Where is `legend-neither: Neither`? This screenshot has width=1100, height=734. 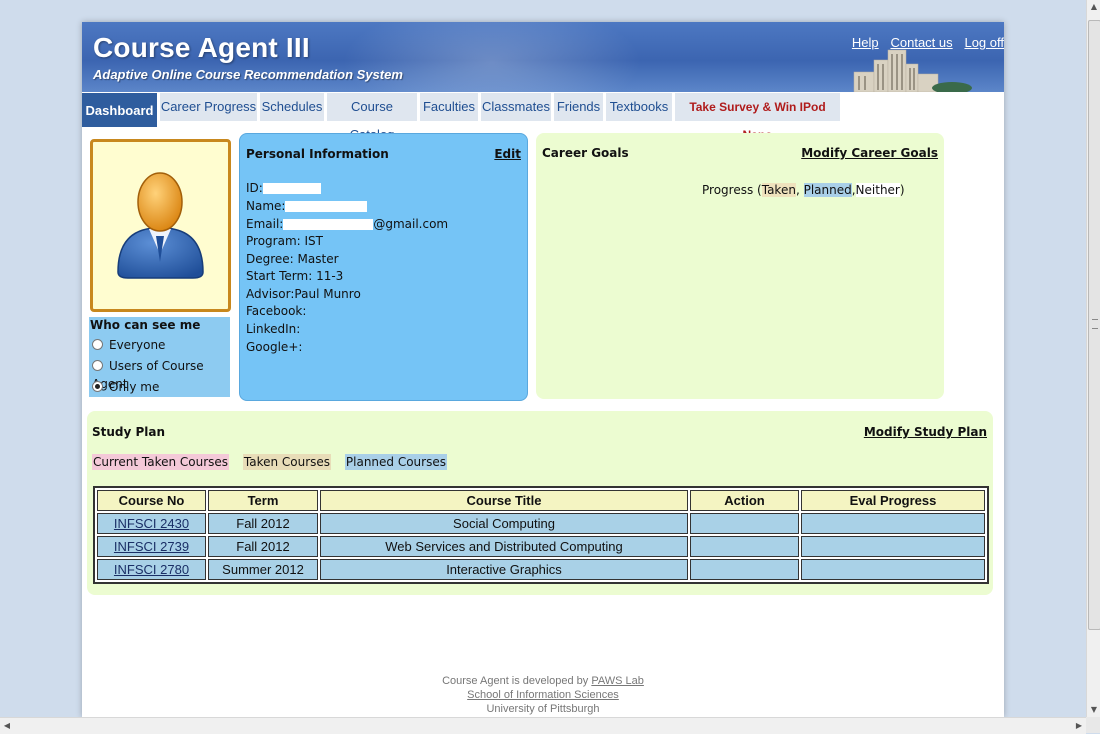 legend-neither: Neither is located at coordinates (877, 190).